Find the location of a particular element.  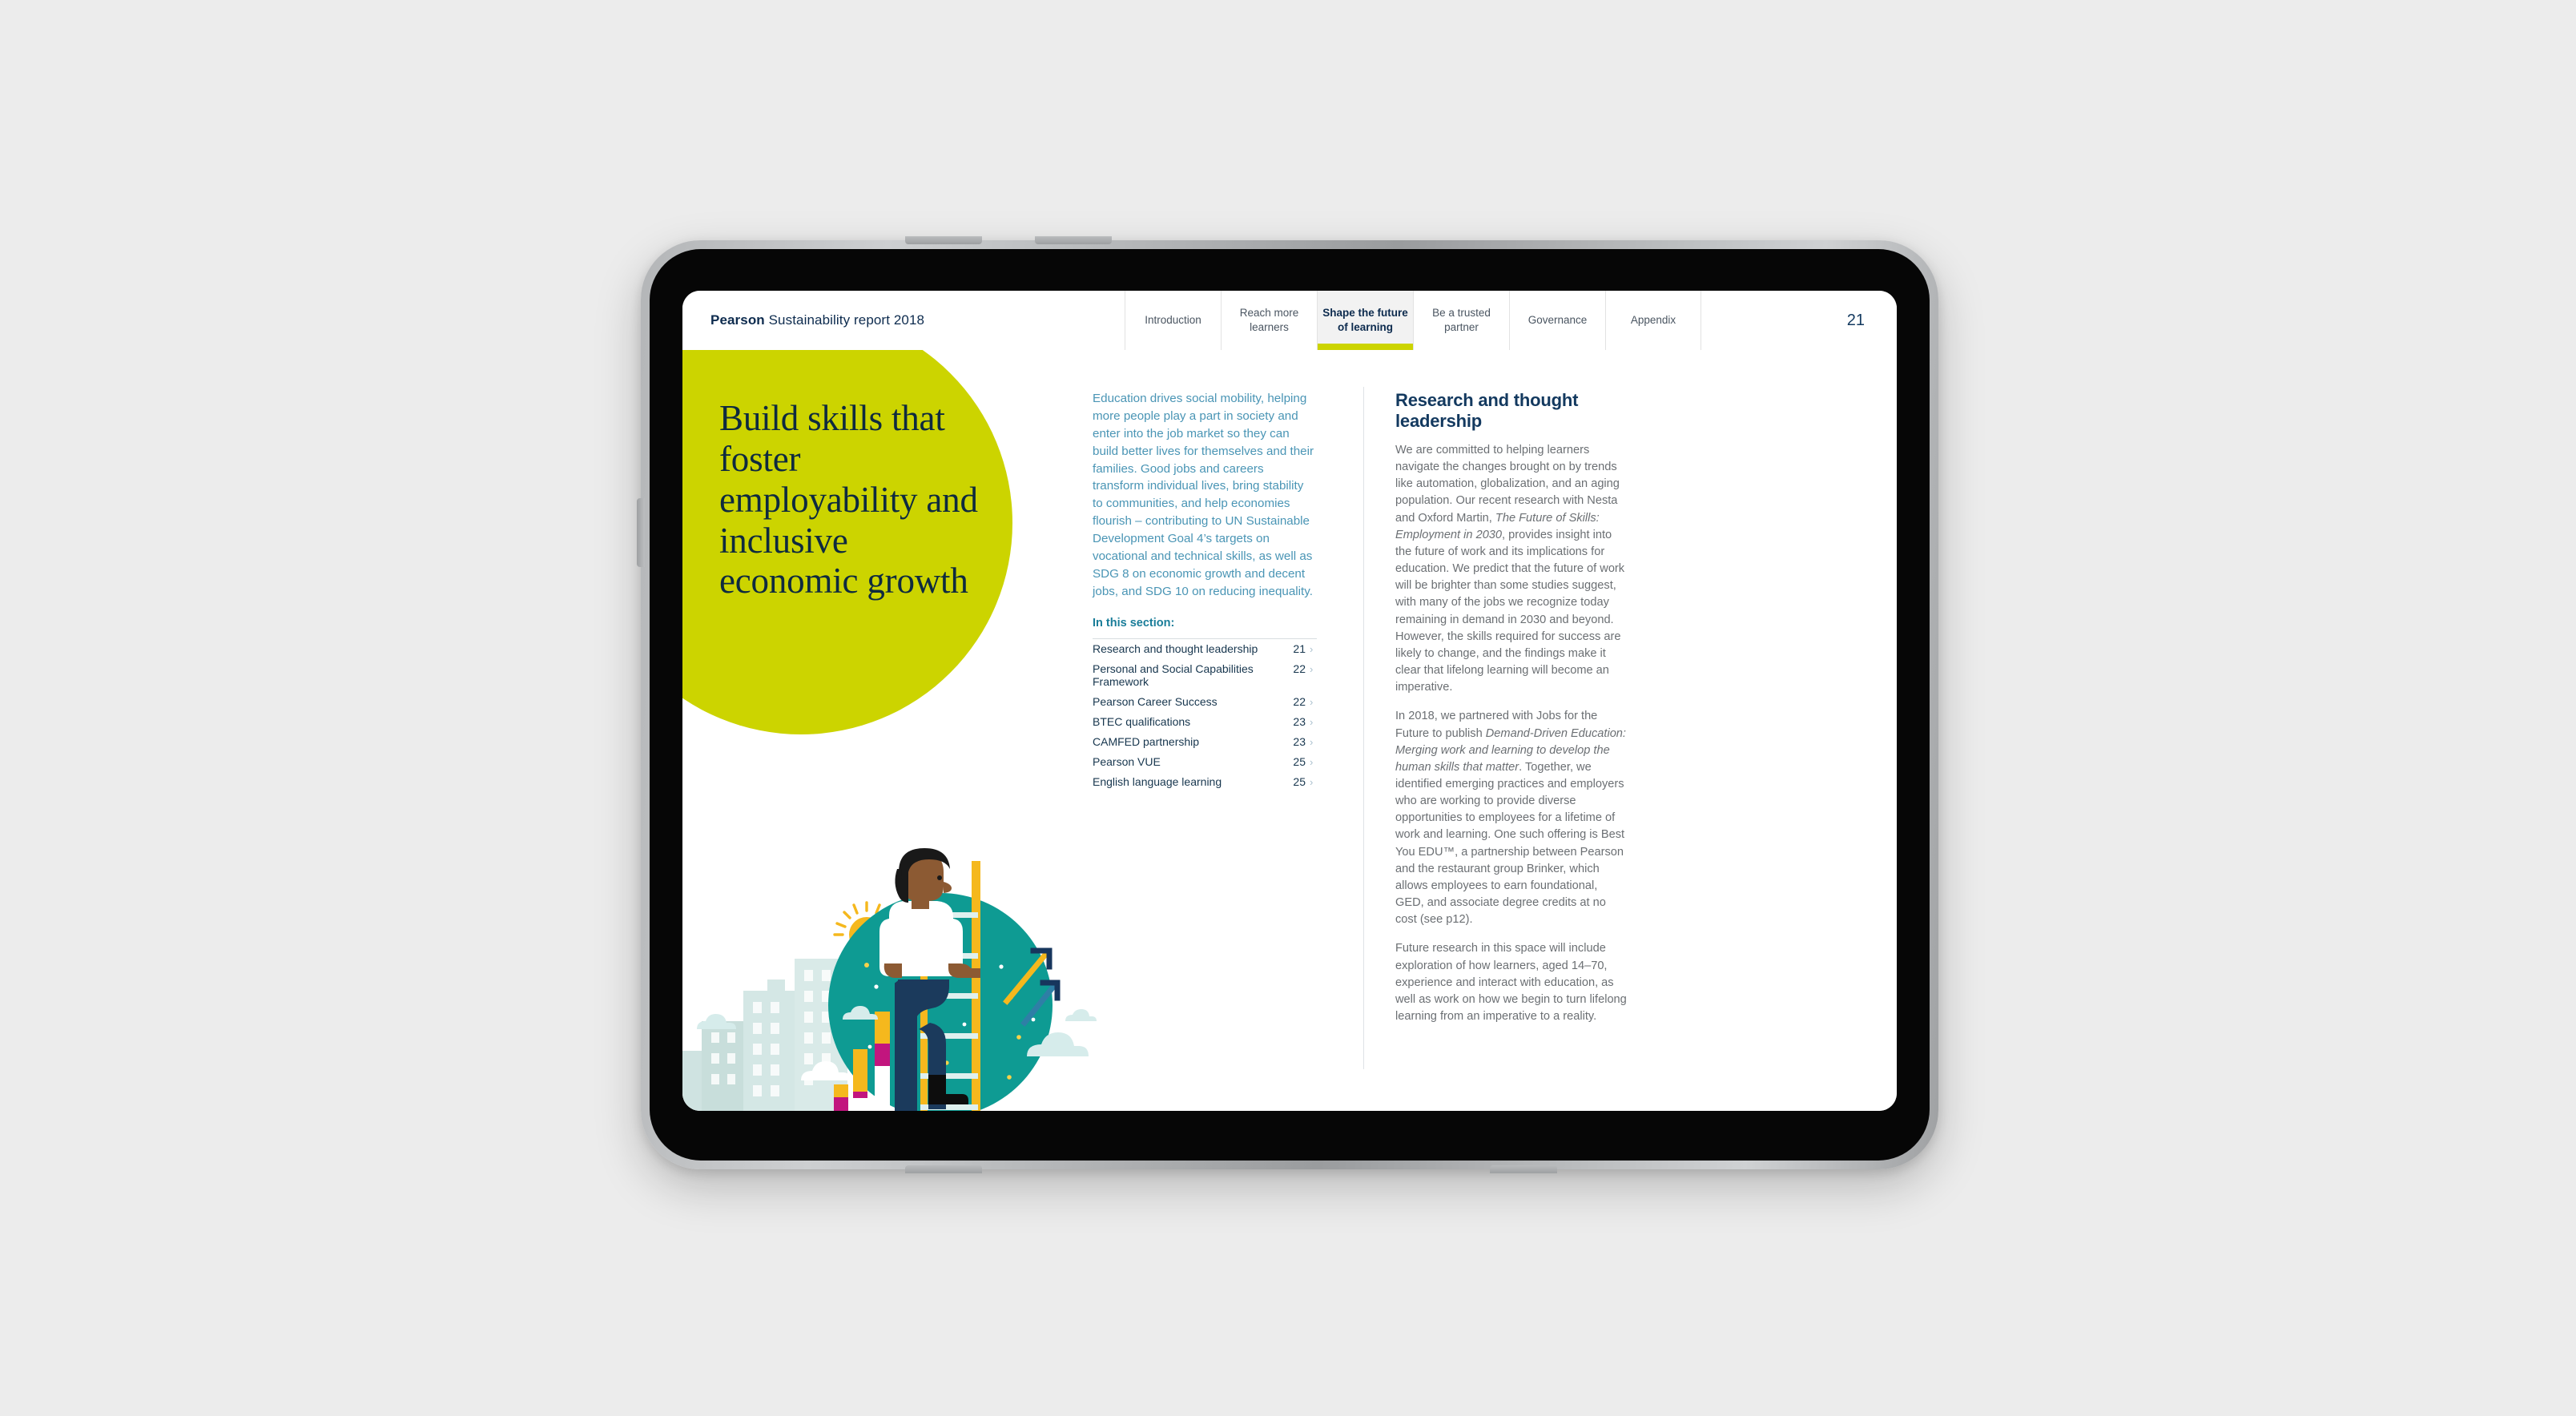

toc-heading: In this section: is located at coordinates (1134, 623).